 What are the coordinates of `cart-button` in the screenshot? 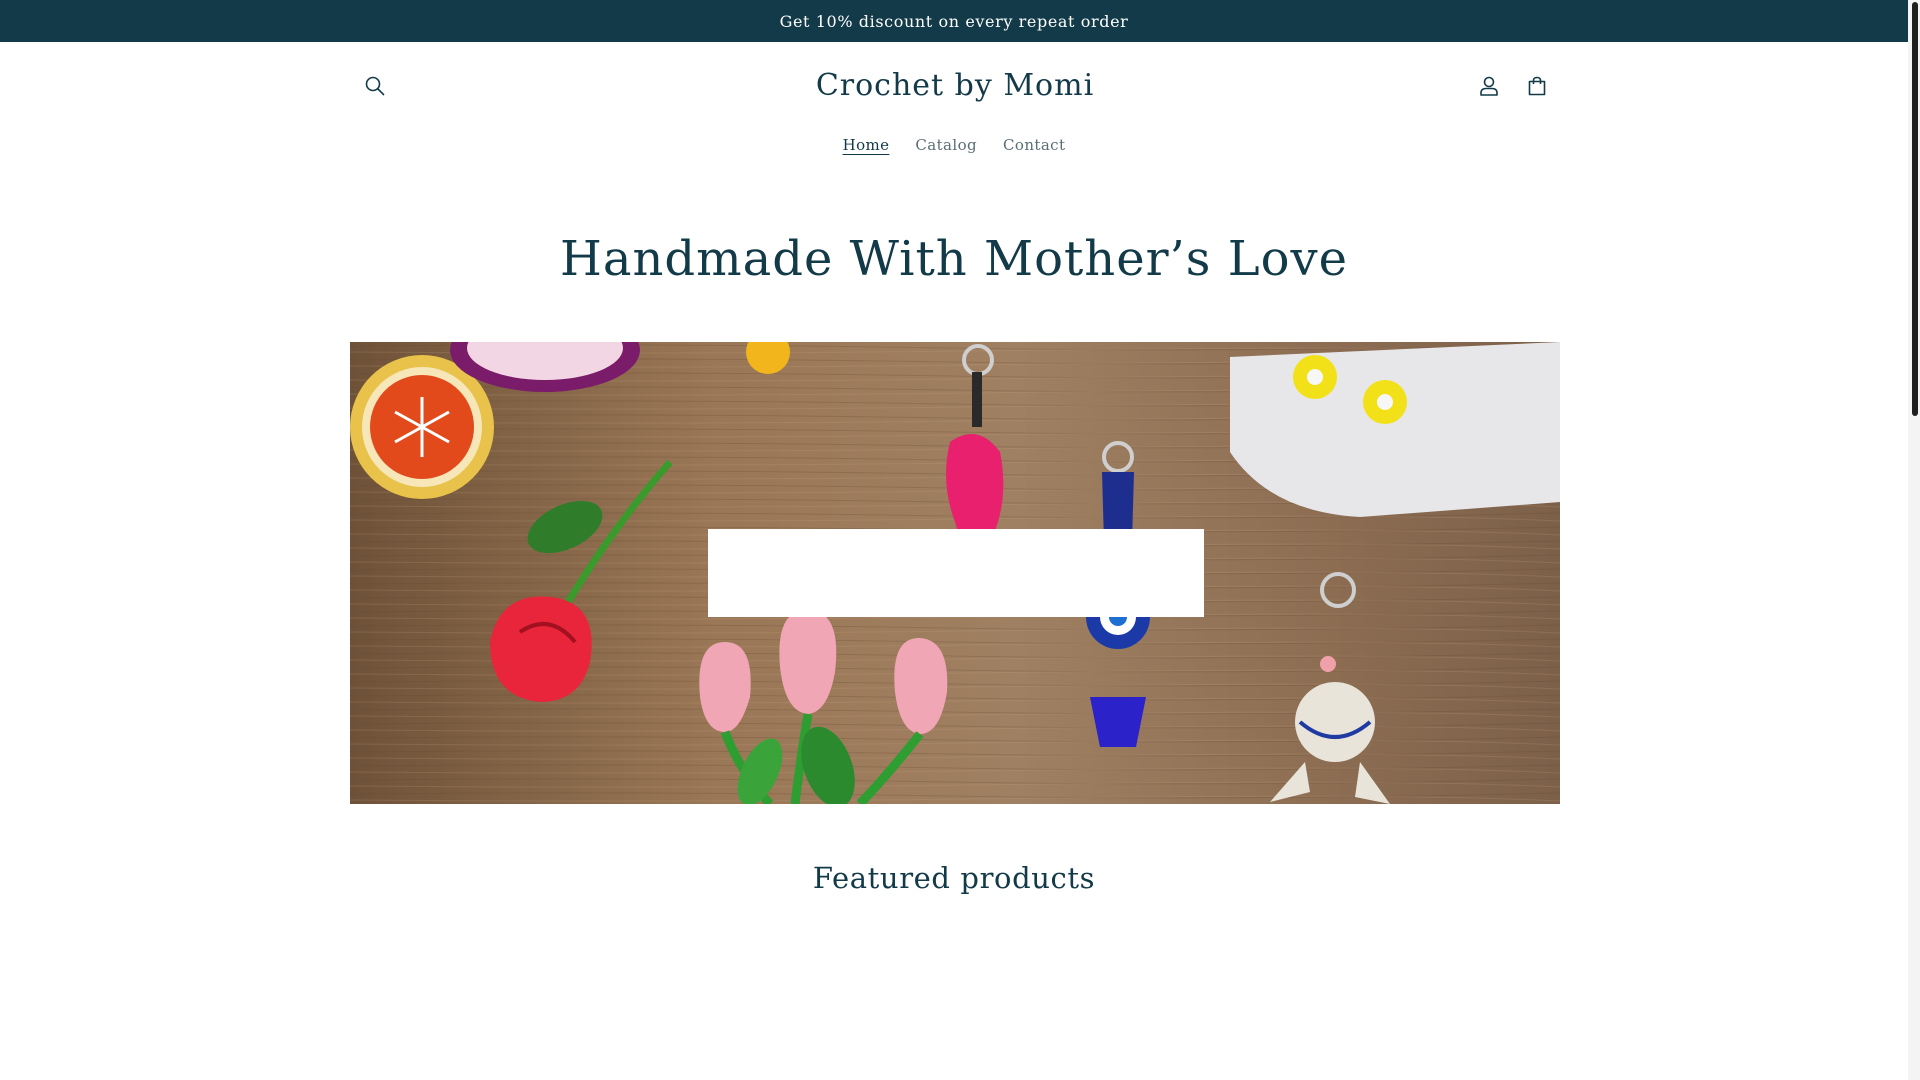 It's located at (1537, 86).